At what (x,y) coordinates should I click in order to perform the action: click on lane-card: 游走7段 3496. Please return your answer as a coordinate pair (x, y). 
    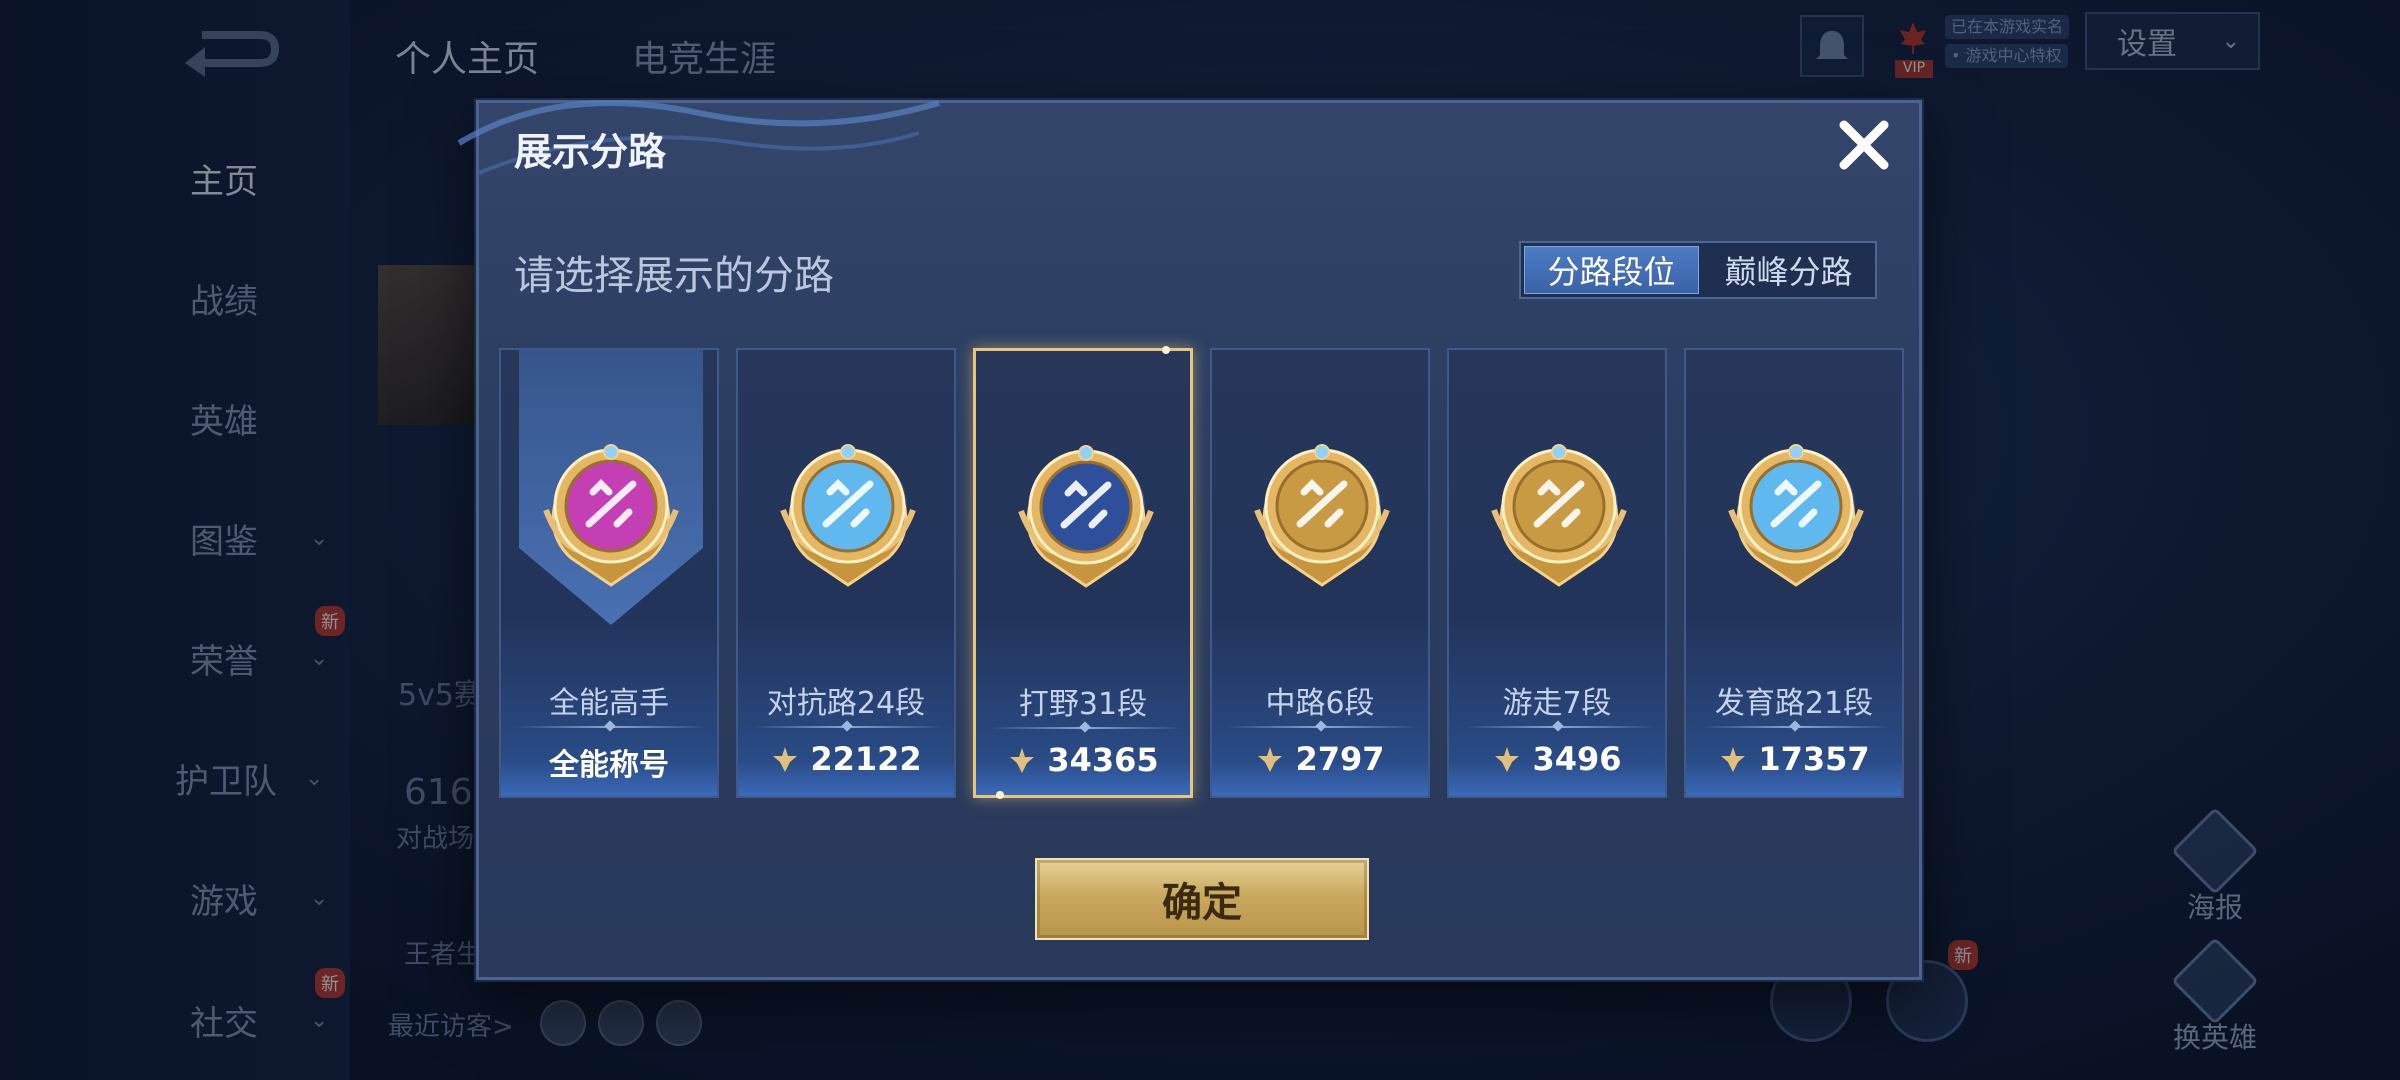
    Looking at the image, I should click on (1557, 573).